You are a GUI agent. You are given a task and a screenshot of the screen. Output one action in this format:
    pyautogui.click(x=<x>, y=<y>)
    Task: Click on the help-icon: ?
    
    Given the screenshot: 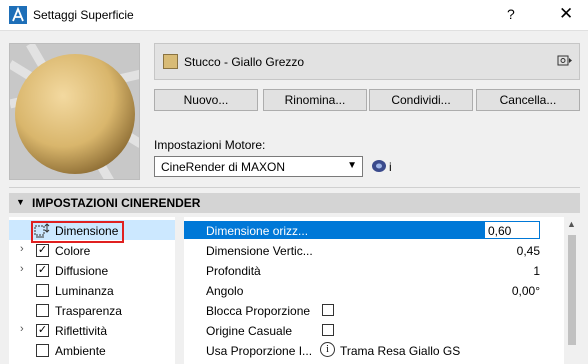 What is the action you would take?
    pyautogui.click(x=511, y=14)
    